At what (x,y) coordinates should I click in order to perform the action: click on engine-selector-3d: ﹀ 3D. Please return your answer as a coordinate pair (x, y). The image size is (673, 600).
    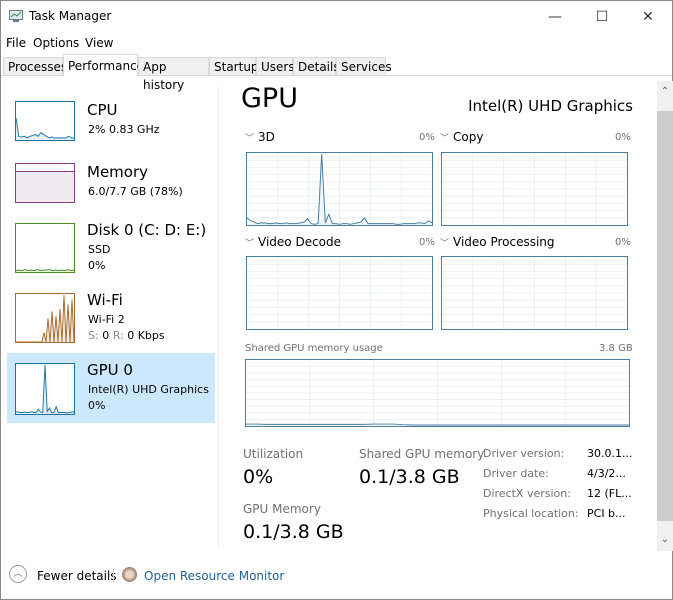
    Looking at the image, I should click on (260, 137).